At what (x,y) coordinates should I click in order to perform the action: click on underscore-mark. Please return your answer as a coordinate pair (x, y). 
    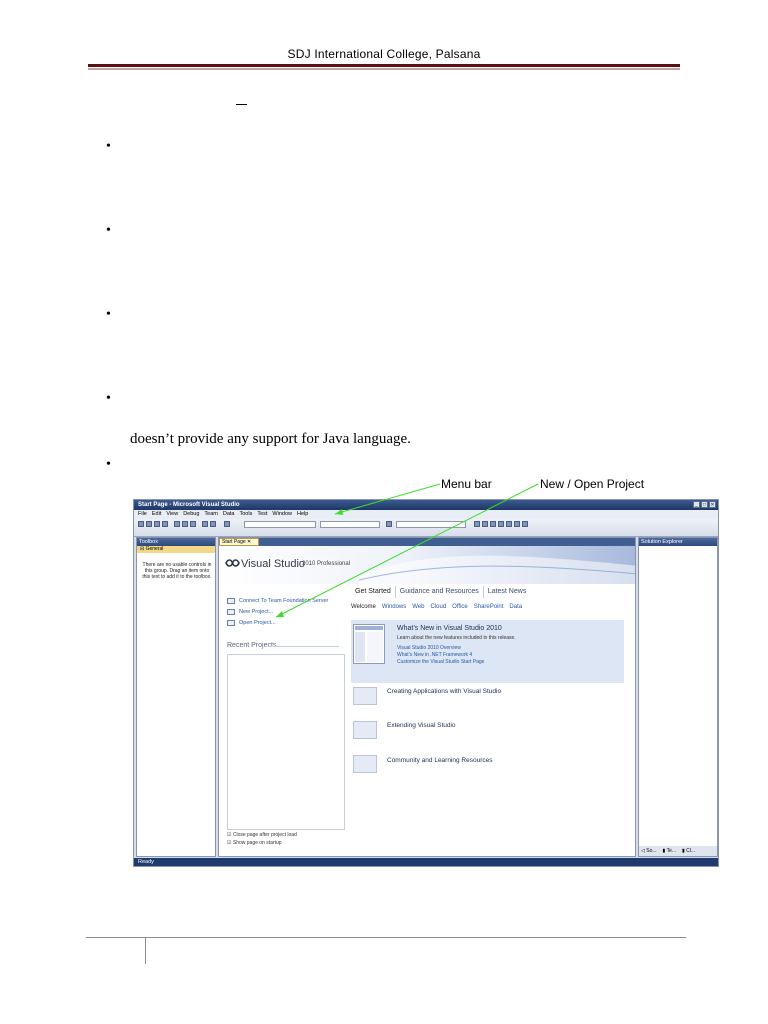
    Looking at the image, I should click on (241, 104).